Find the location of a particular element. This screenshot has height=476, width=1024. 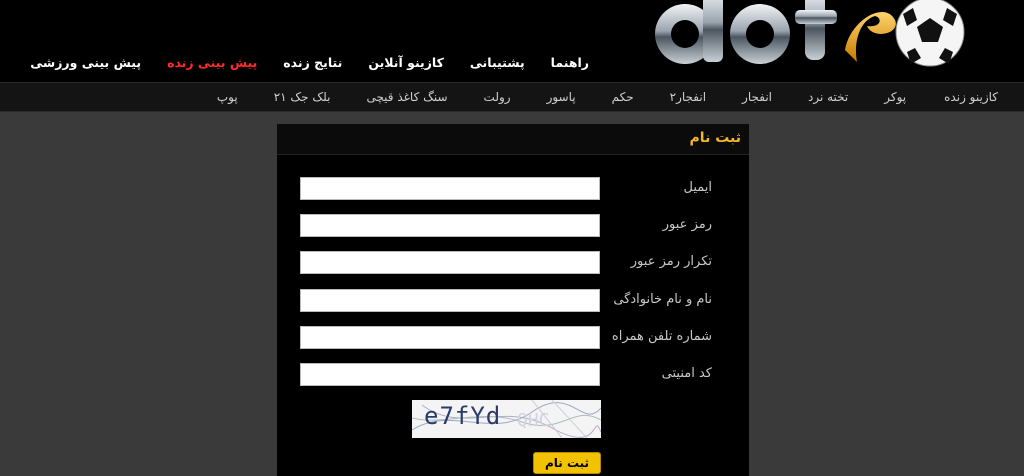

confirm-password-label: تکرار رمز عبور is located at coordinates (671, 261).